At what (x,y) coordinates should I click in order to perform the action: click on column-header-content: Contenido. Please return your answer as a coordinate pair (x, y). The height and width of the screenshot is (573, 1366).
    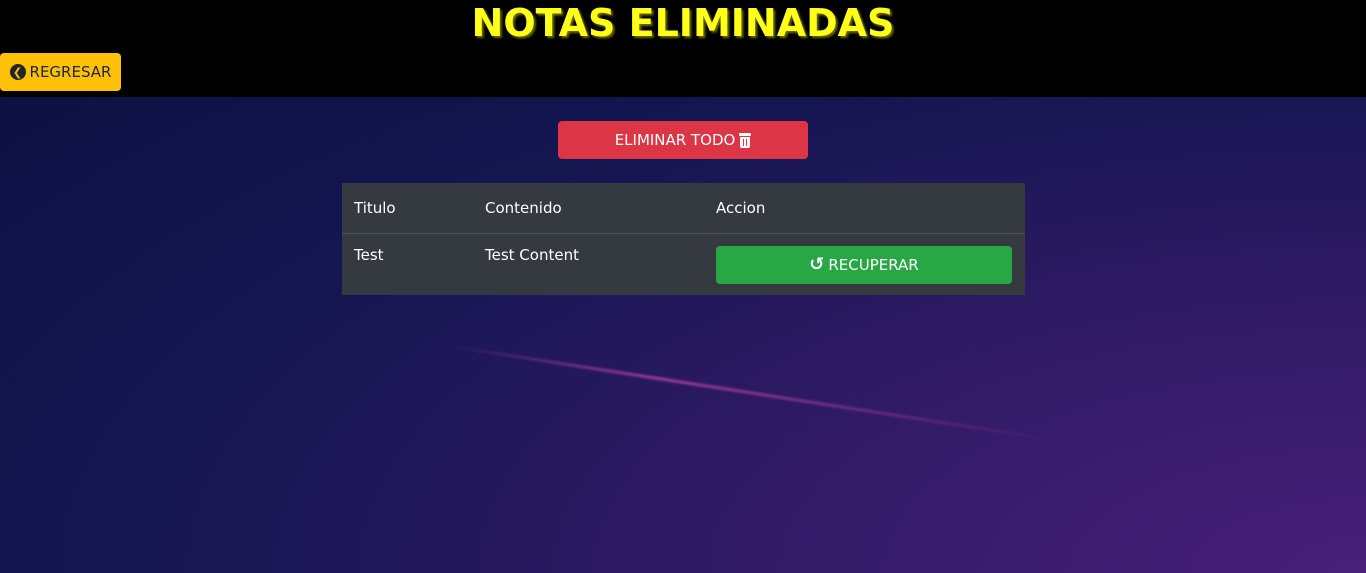
    Looking at the image, I should click on (588, 208).